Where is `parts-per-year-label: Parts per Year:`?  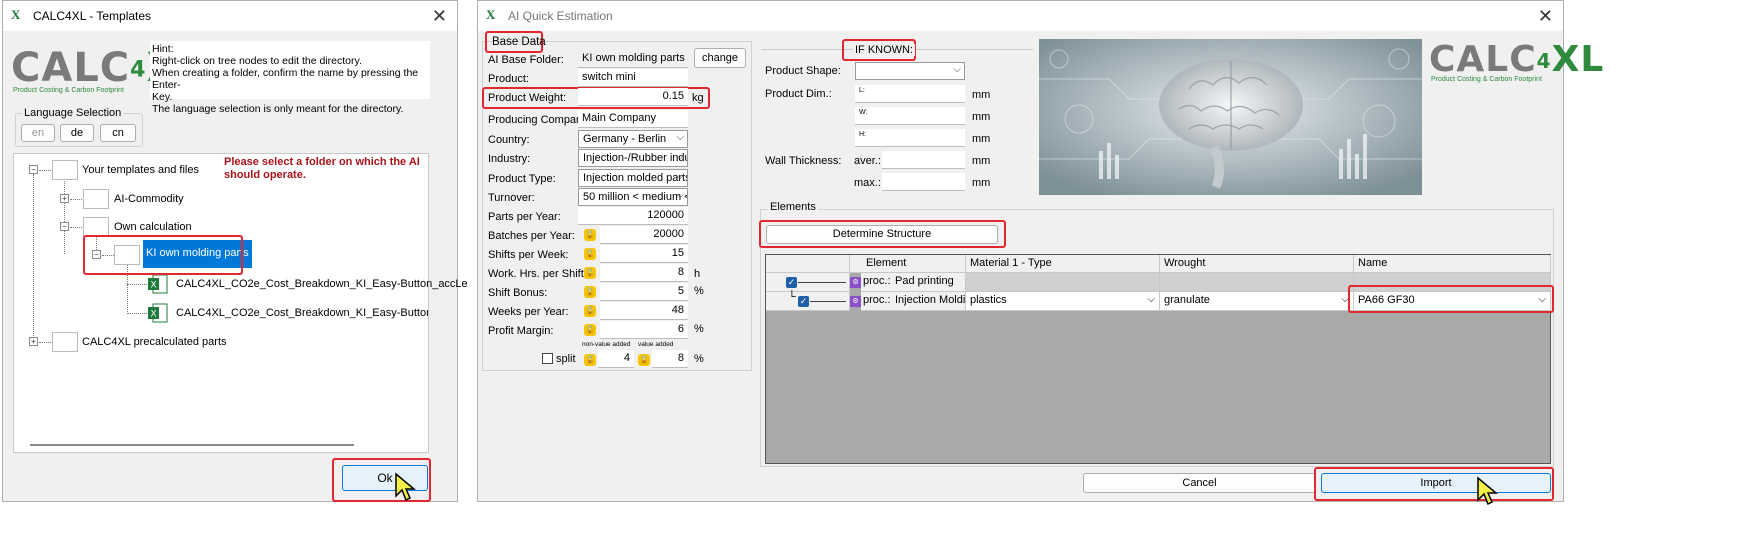
parts-per-year-label: Parts per Year: is located at coordinates (524, 217).